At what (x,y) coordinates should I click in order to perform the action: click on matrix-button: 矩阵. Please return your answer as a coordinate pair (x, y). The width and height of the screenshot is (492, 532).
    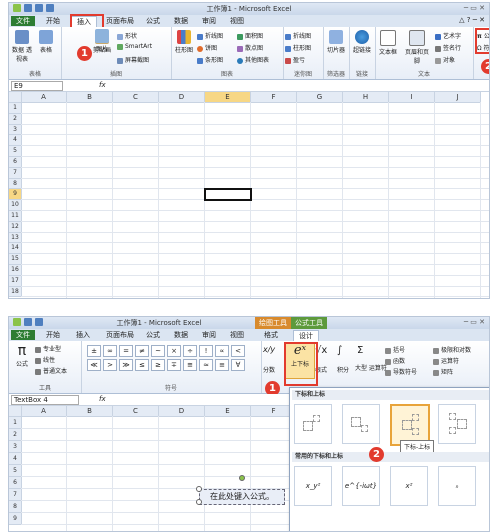
    Looking at the image, I should click on (443, 371).